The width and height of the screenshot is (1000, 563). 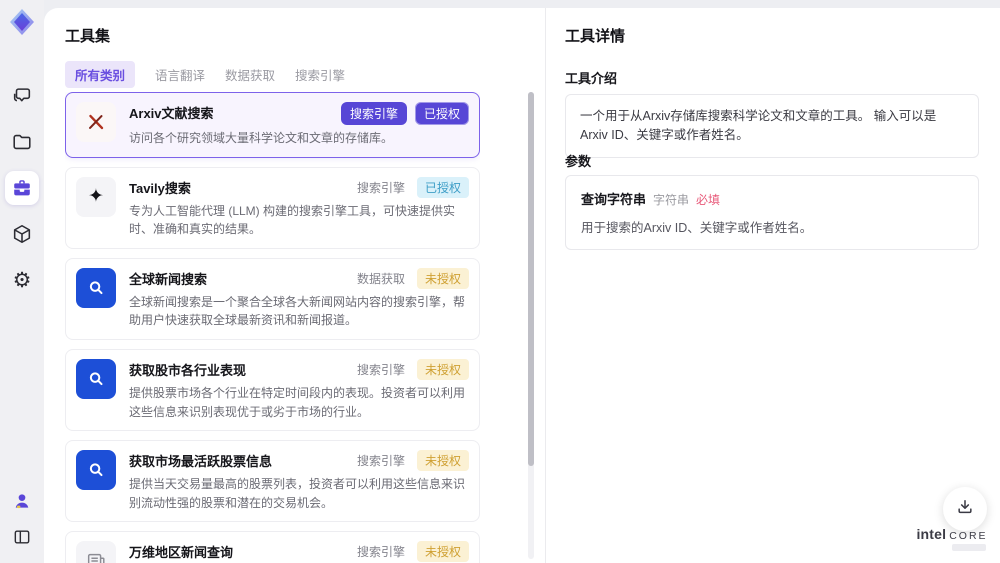 What do you see at coordinates (591, 78) in the screenshot?
I see `intro-heading: 工具介绍` at bounding box center [591, 78].